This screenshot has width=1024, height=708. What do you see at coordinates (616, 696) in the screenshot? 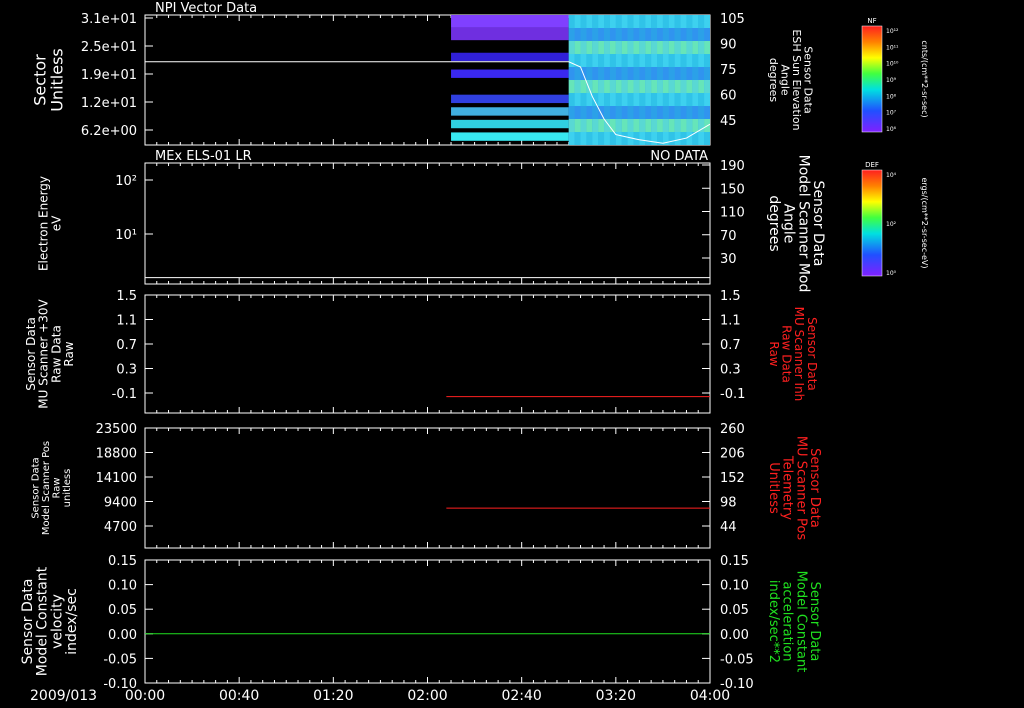
I see `time-tick-label: 03:20` at bounding box center [616, 696].